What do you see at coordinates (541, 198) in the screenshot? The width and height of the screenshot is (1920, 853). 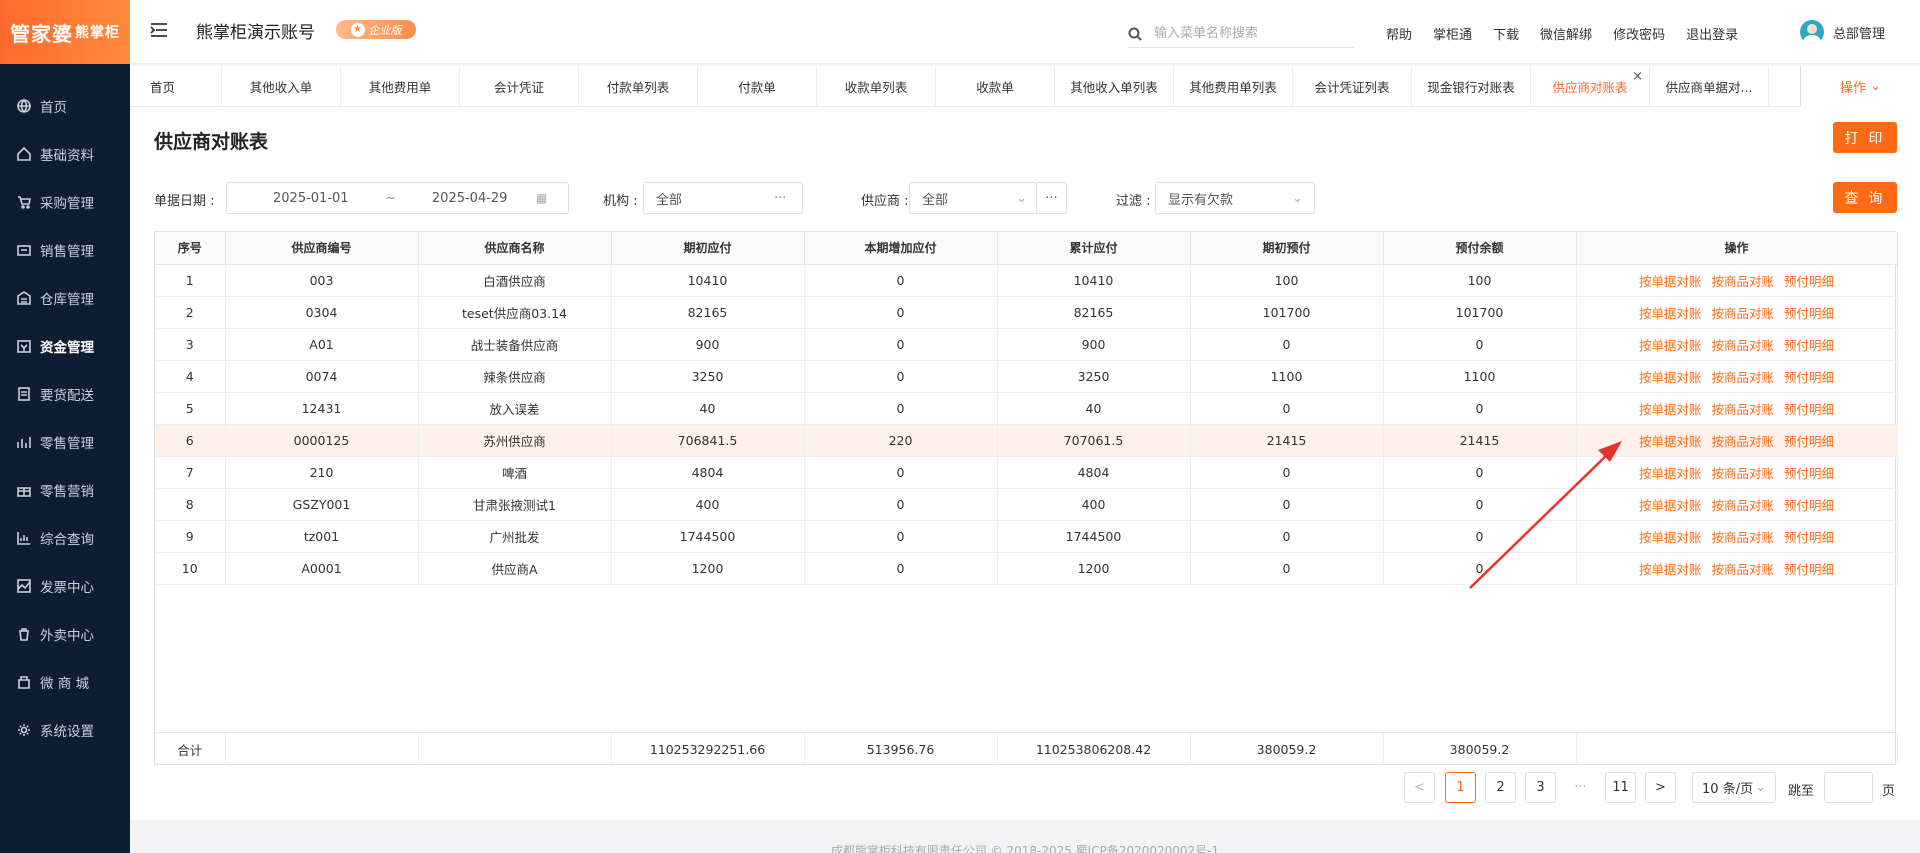 I see `calendar-icon: ▦` at bounding box center [541, 198].